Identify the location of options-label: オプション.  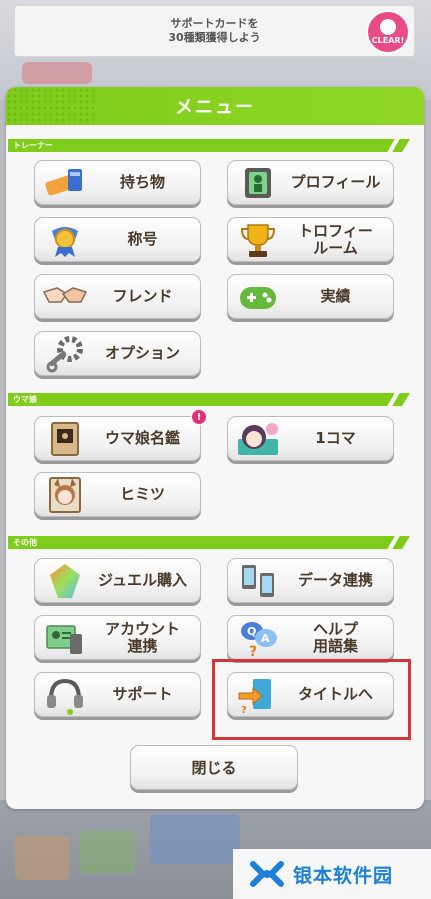
(142, 353).